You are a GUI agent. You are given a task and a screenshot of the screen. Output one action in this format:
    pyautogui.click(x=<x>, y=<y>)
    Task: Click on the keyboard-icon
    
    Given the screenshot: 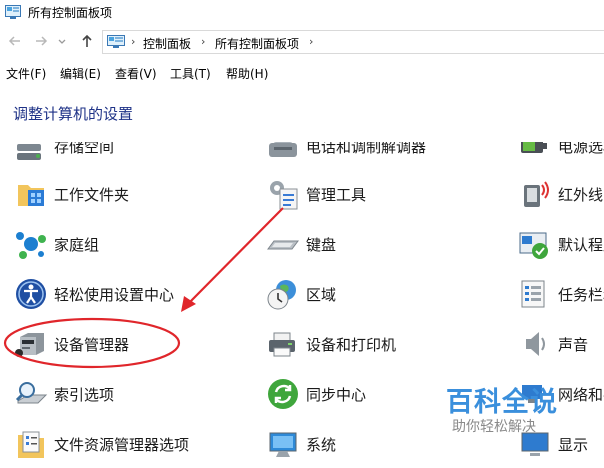 What is the action you would take?
    pyautogui.click(x=283, y=245)
    